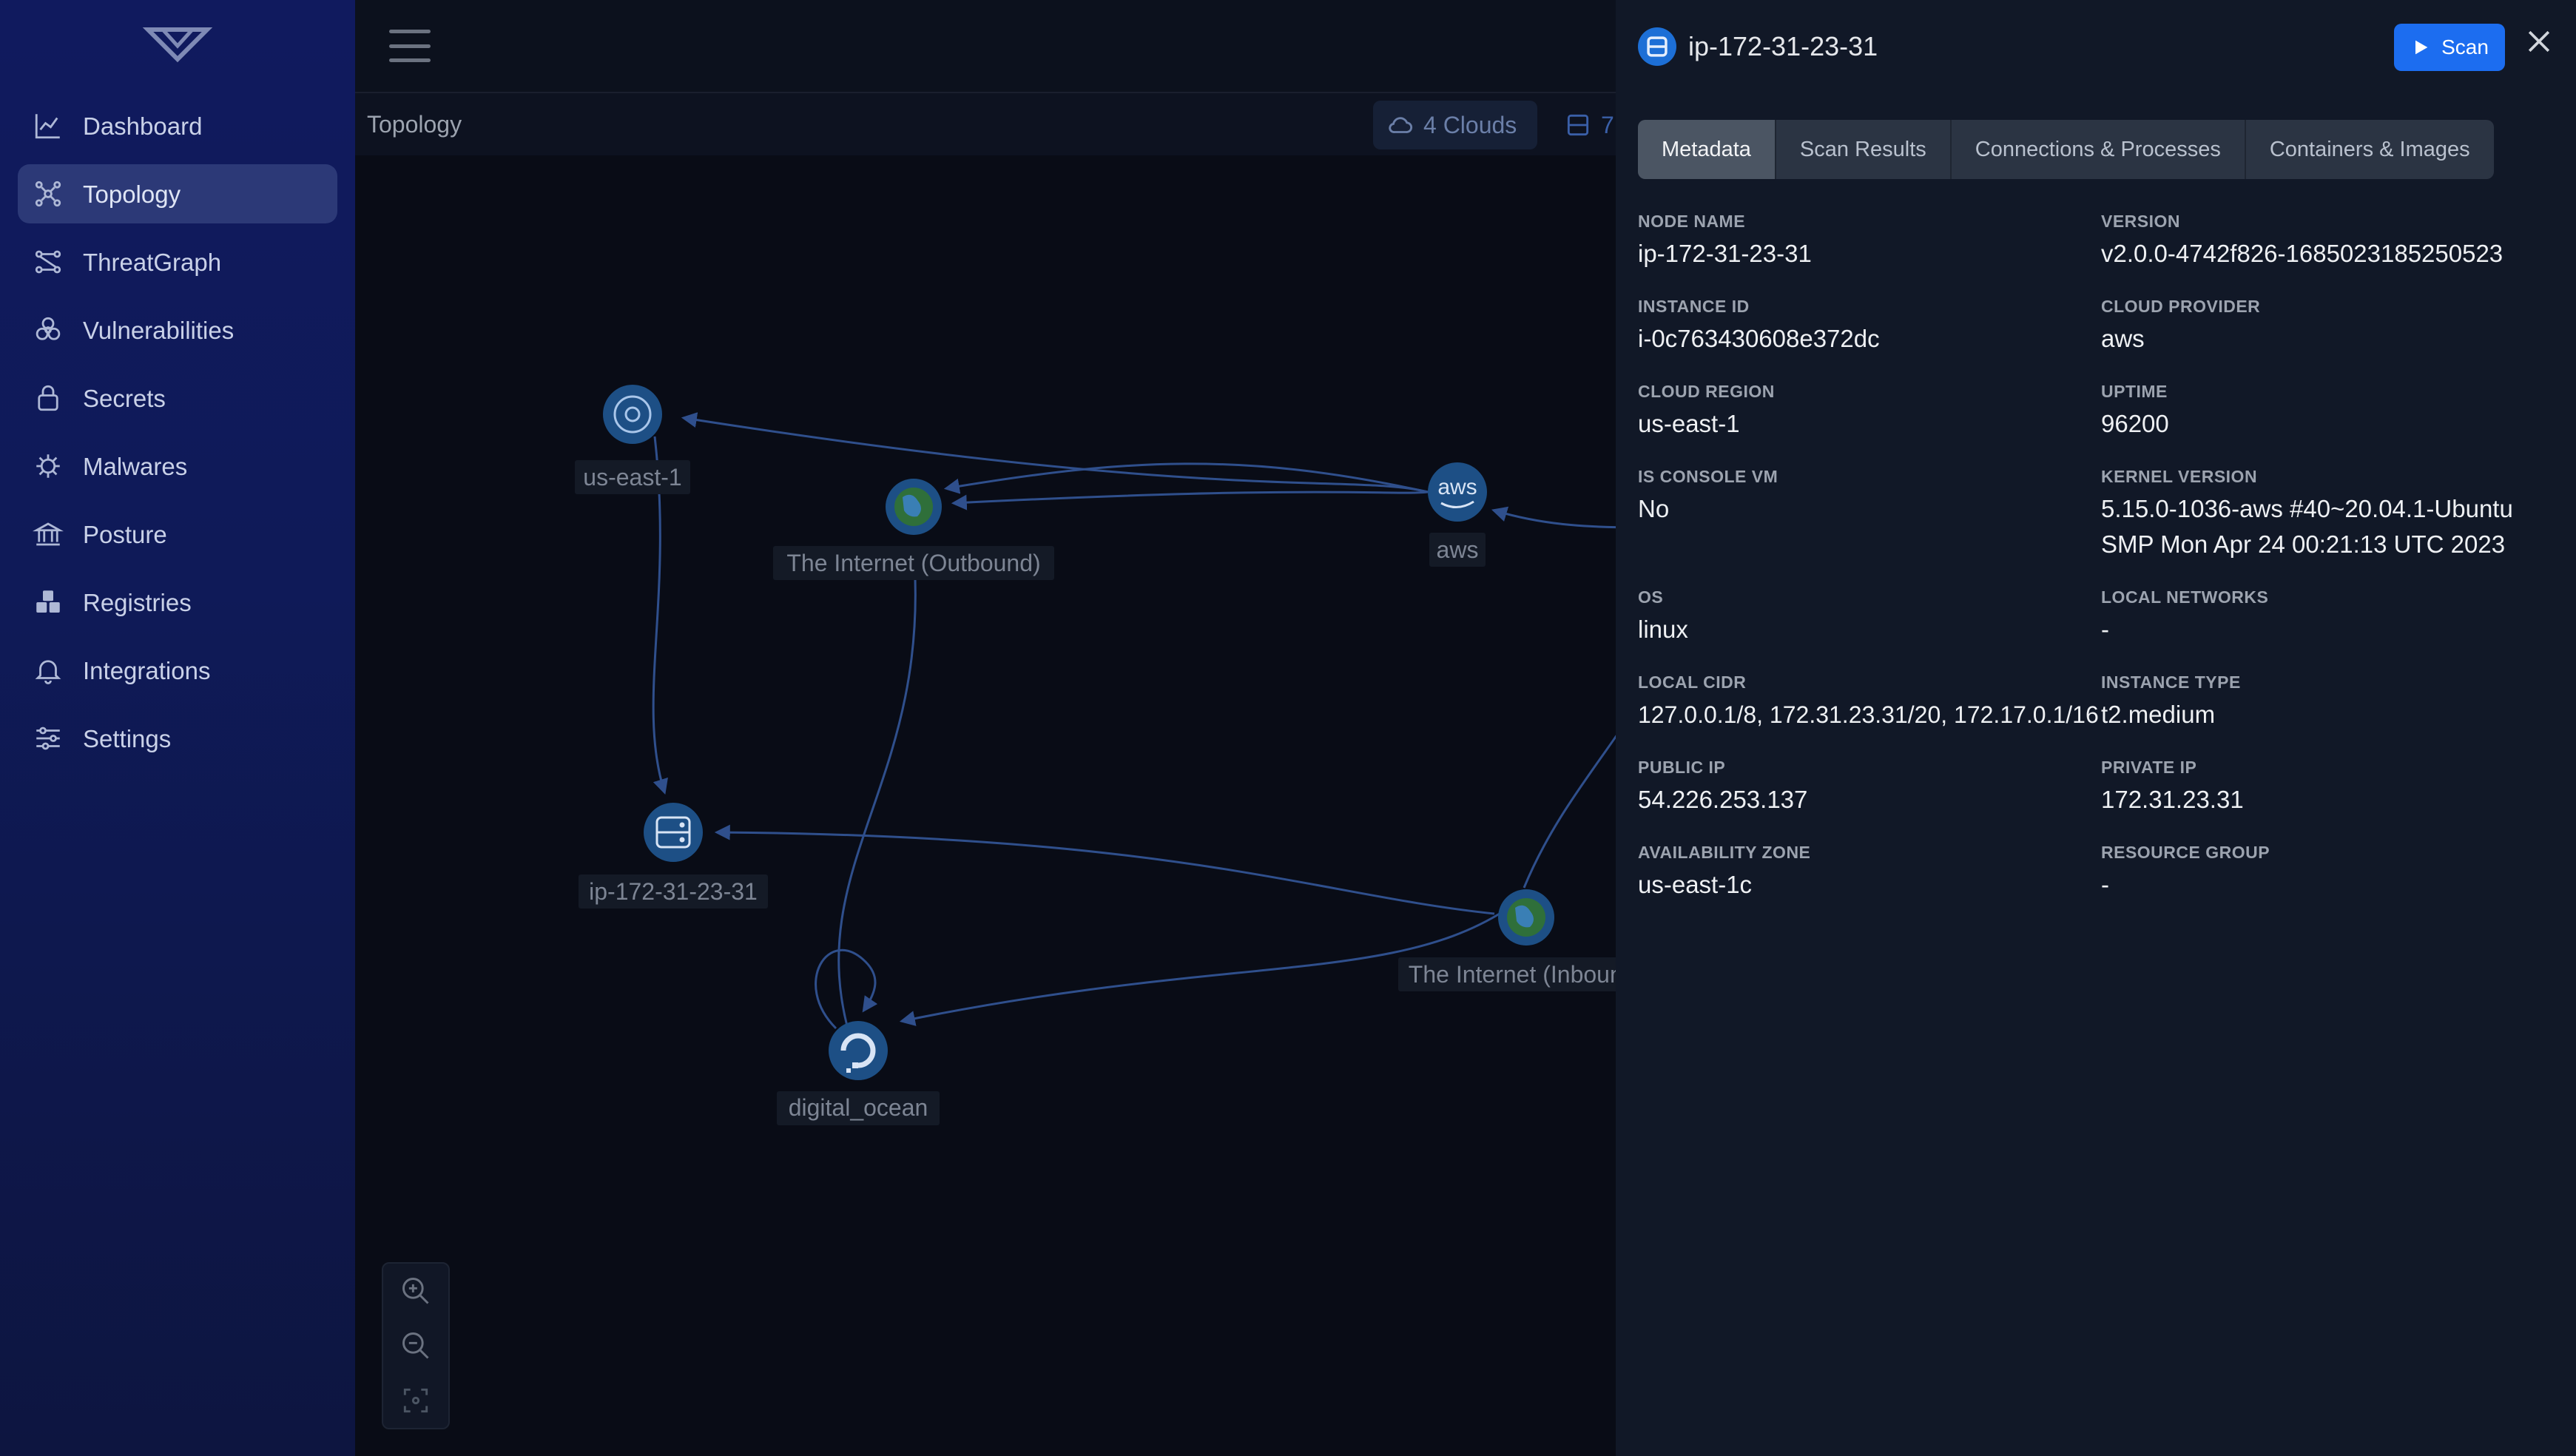 This screenshot has width=2576, height=1456. Describe the element at coordinates (177, 535) in the screenshot. I see `sidebar-item-posture: Posture` at that location.